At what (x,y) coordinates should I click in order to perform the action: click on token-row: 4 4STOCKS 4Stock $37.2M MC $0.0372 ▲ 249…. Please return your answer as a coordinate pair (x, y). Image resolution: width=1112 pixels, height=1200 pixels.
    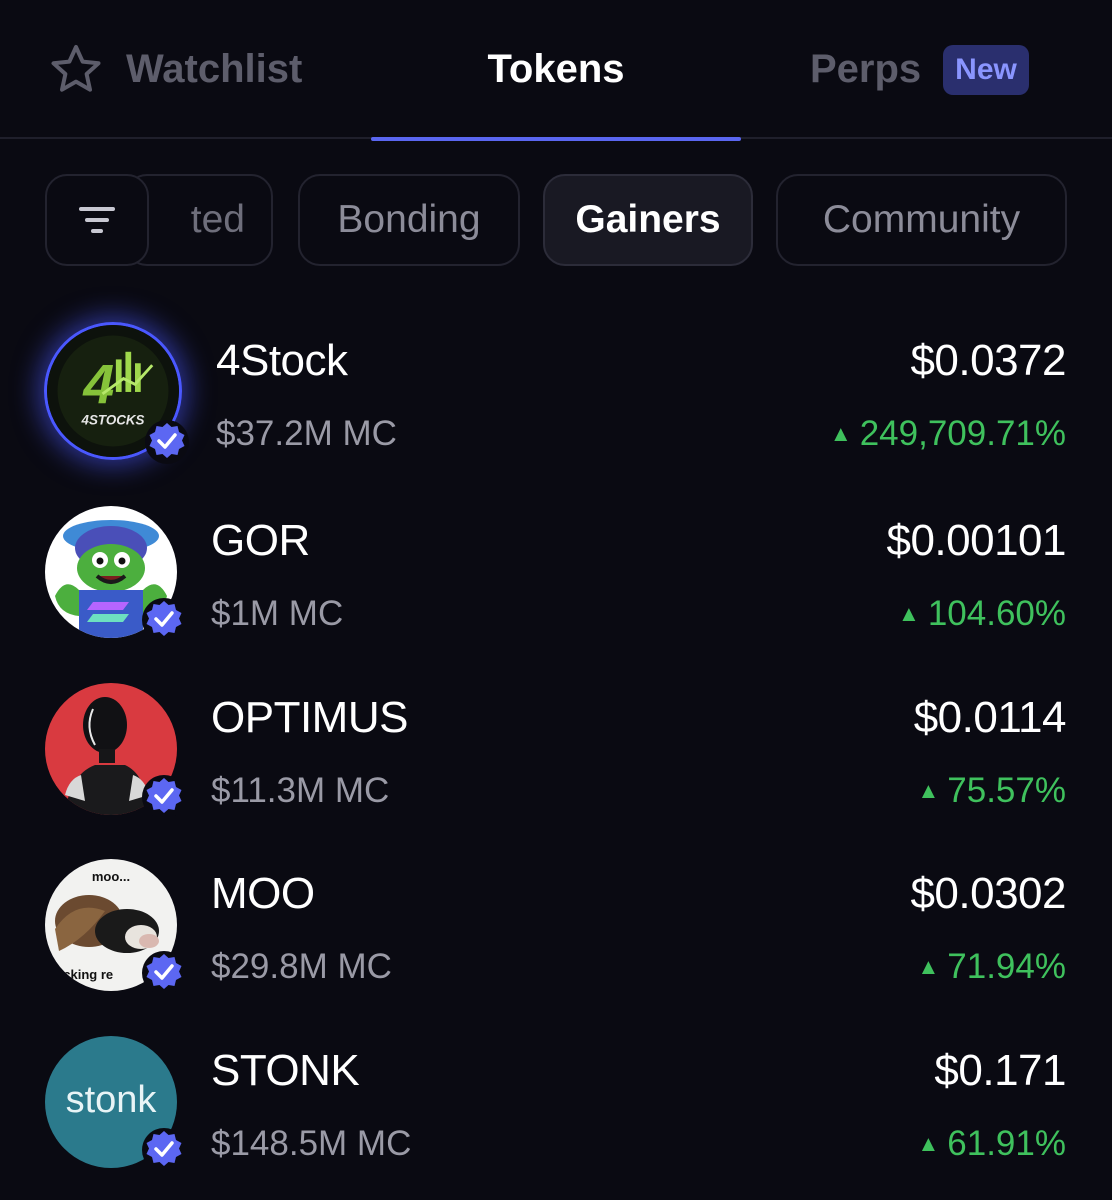
    Looking at the image, I should click on (556, 385).